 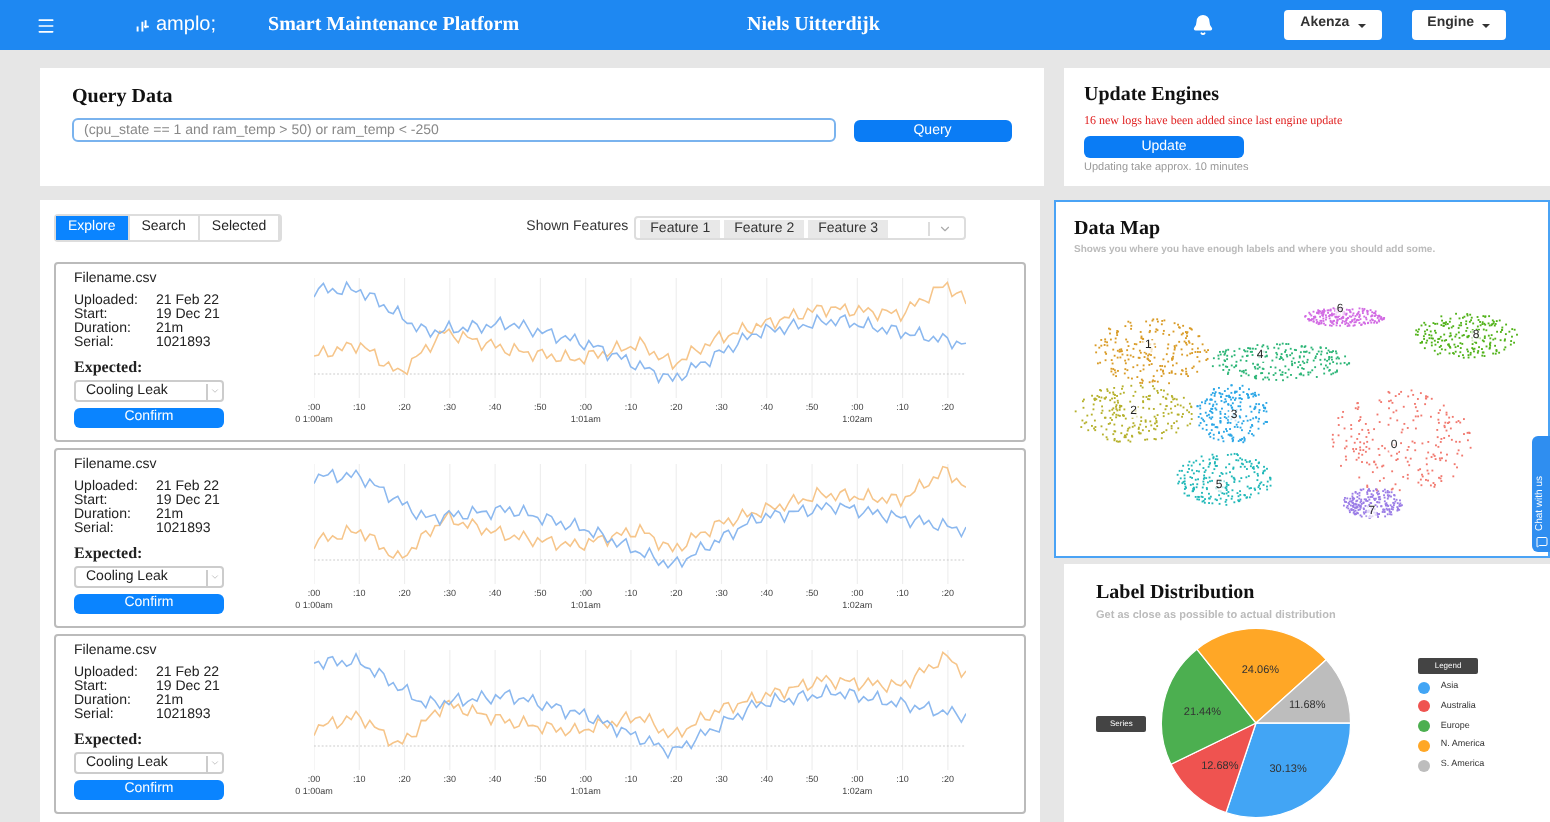 What do you see at coordinates (1203, 25) in the screenshot?
I see `notification-bell-icon` at bounding box center [1203, 25].